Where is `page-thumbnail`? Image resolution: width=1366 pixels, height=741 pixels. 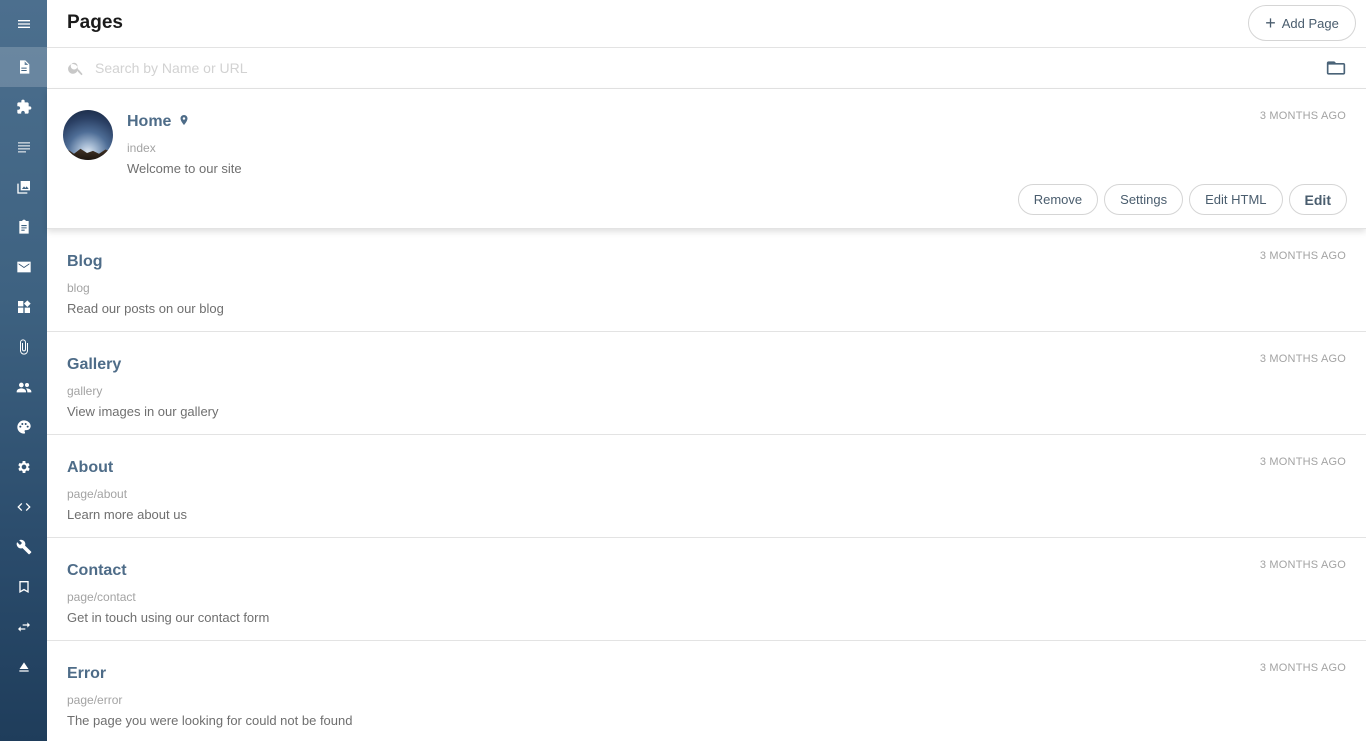 page-thumbnail is located at coordinates (88, 135).